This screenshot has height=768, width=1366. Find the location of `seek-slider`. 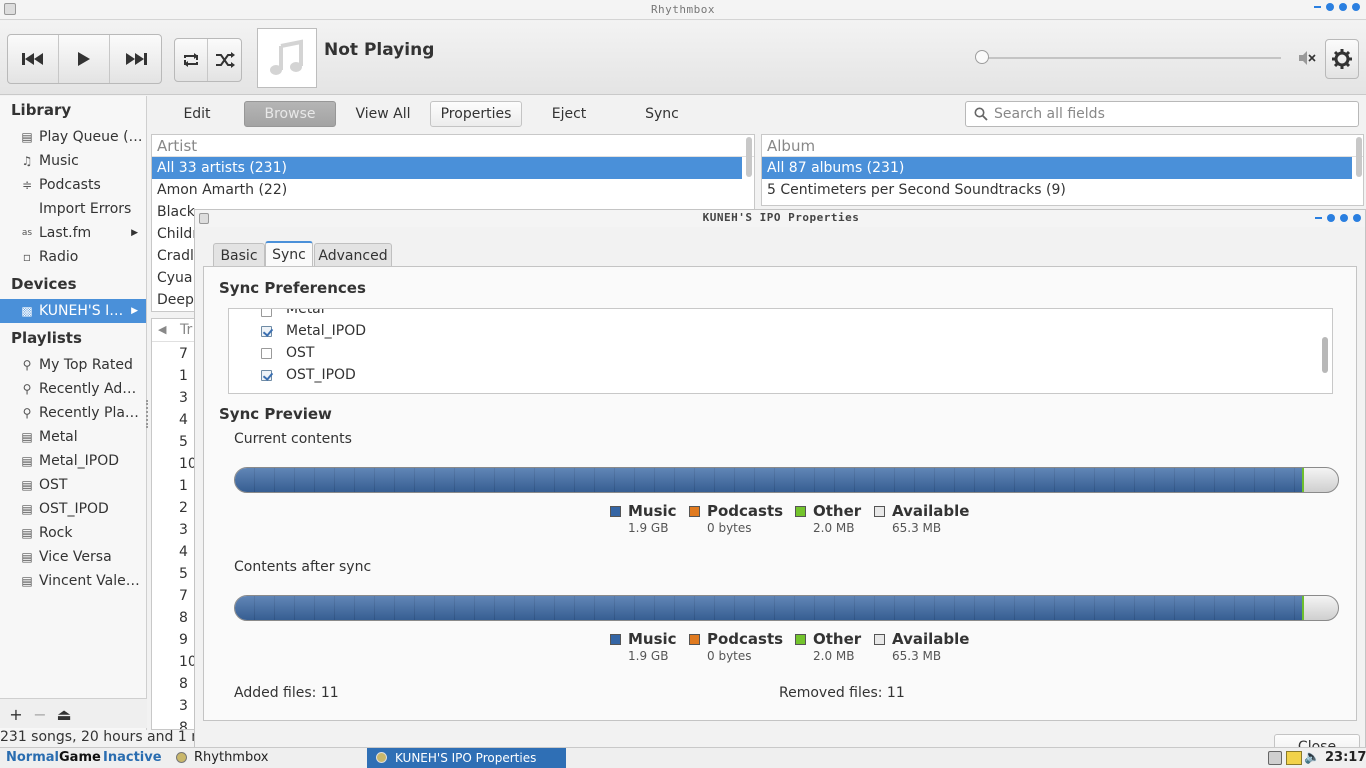

seek-slider is located at coordinates (1131, 58).